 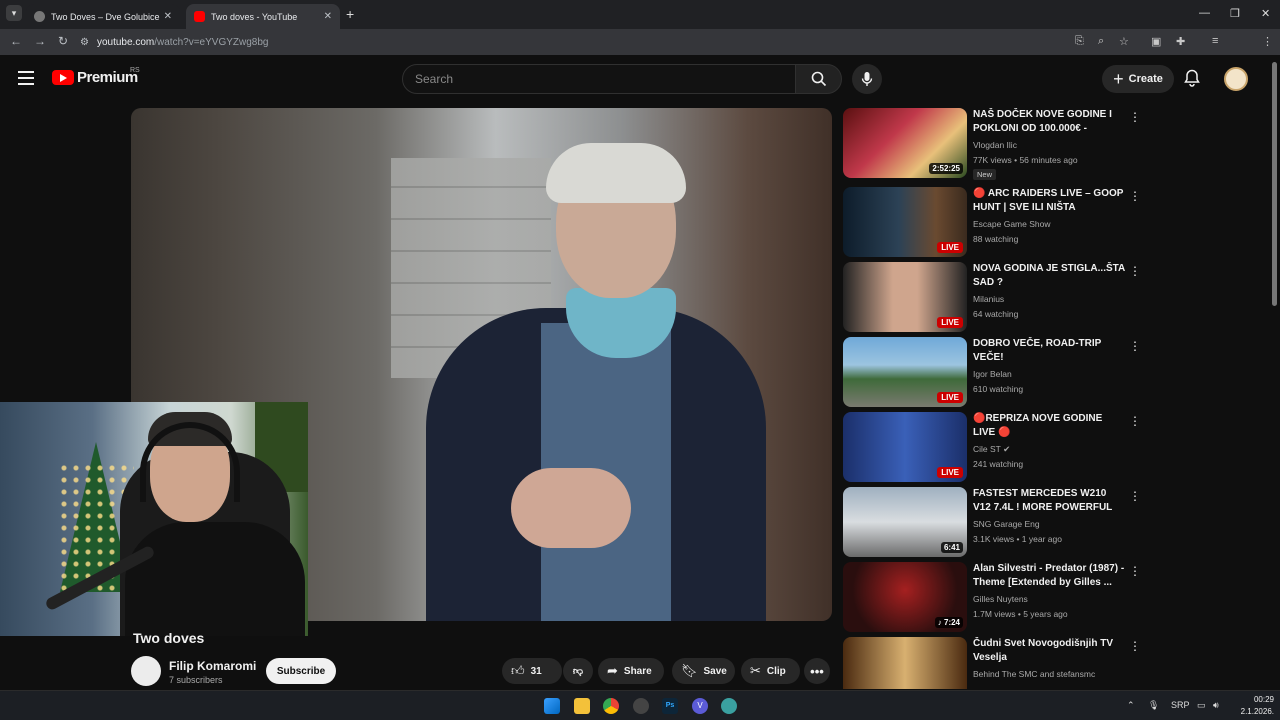 I want to click on create-label: Create, so click(x=1145, y=79).